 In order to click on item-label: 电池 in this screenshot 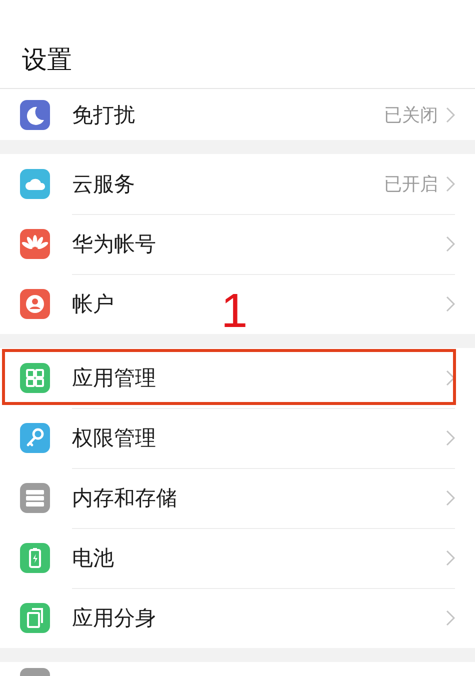, I will do `click(93, 558)`.